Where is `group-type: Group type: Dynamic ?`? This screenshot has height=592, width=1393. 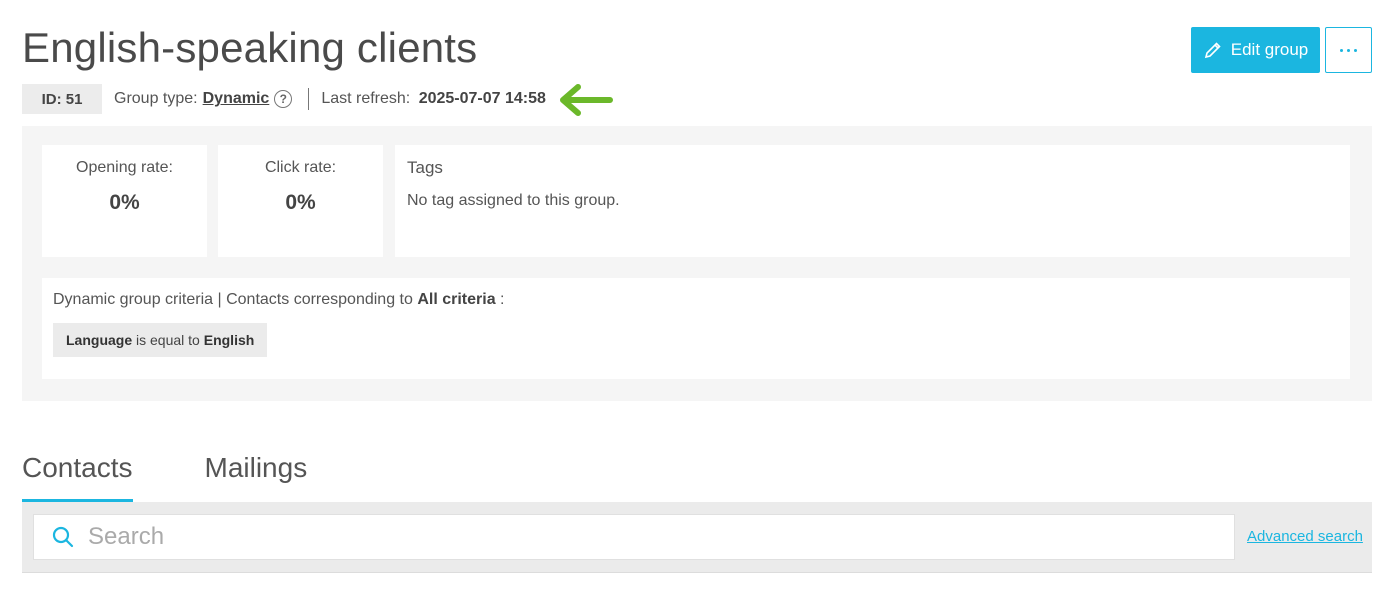 group-type: Group type: Dynamic ? is located at coordinates (203, 99).